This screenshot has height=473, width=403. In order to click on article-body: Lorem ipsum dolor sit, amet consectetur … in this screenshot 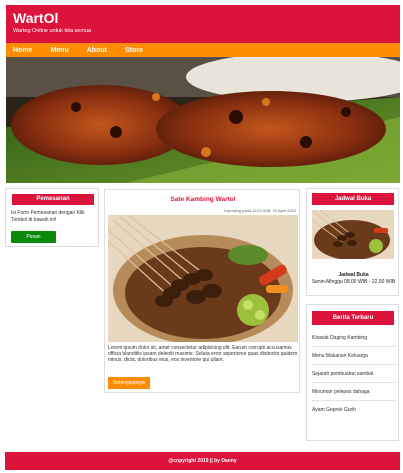, I will do `click(203, 354)`.